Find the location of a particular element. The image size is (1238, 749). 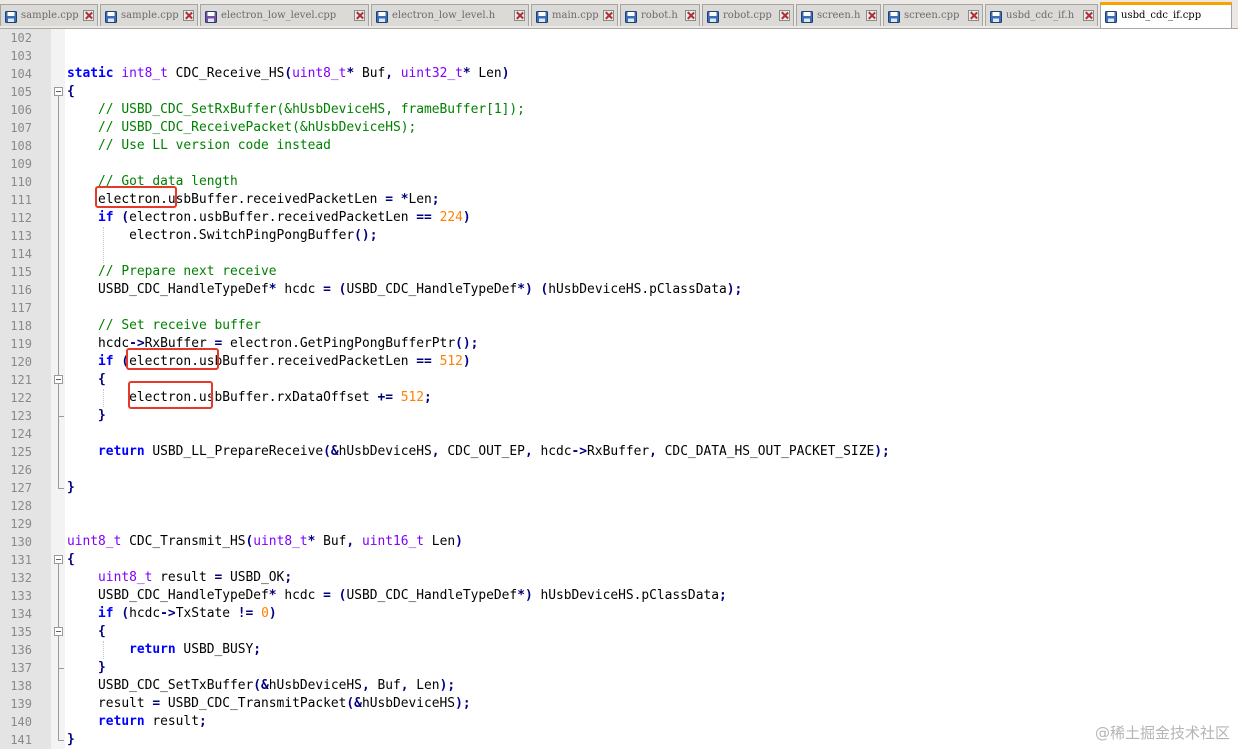

tab-label: electron_low_level.cpp is located at coordinates (279, 15).